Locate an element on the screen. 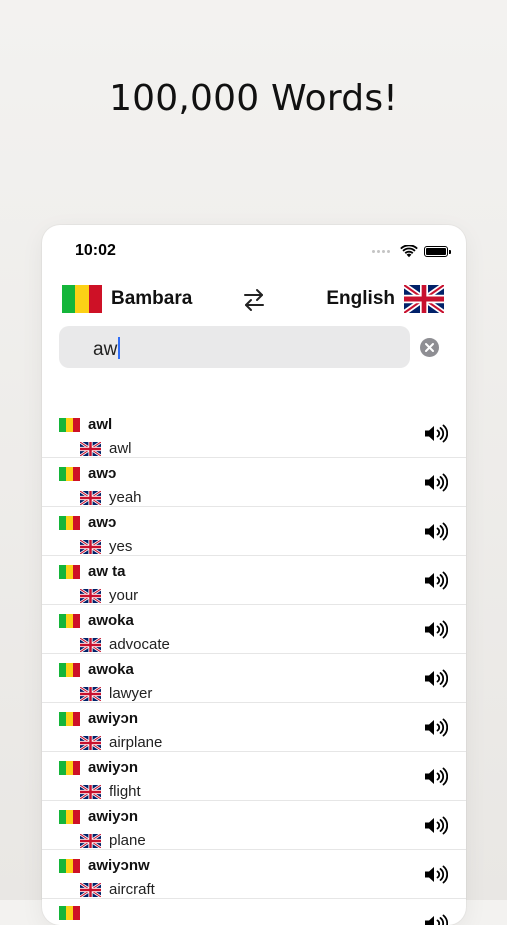 The image size is (507, 925). english-entry: awl is located at coordinates (106, 448).